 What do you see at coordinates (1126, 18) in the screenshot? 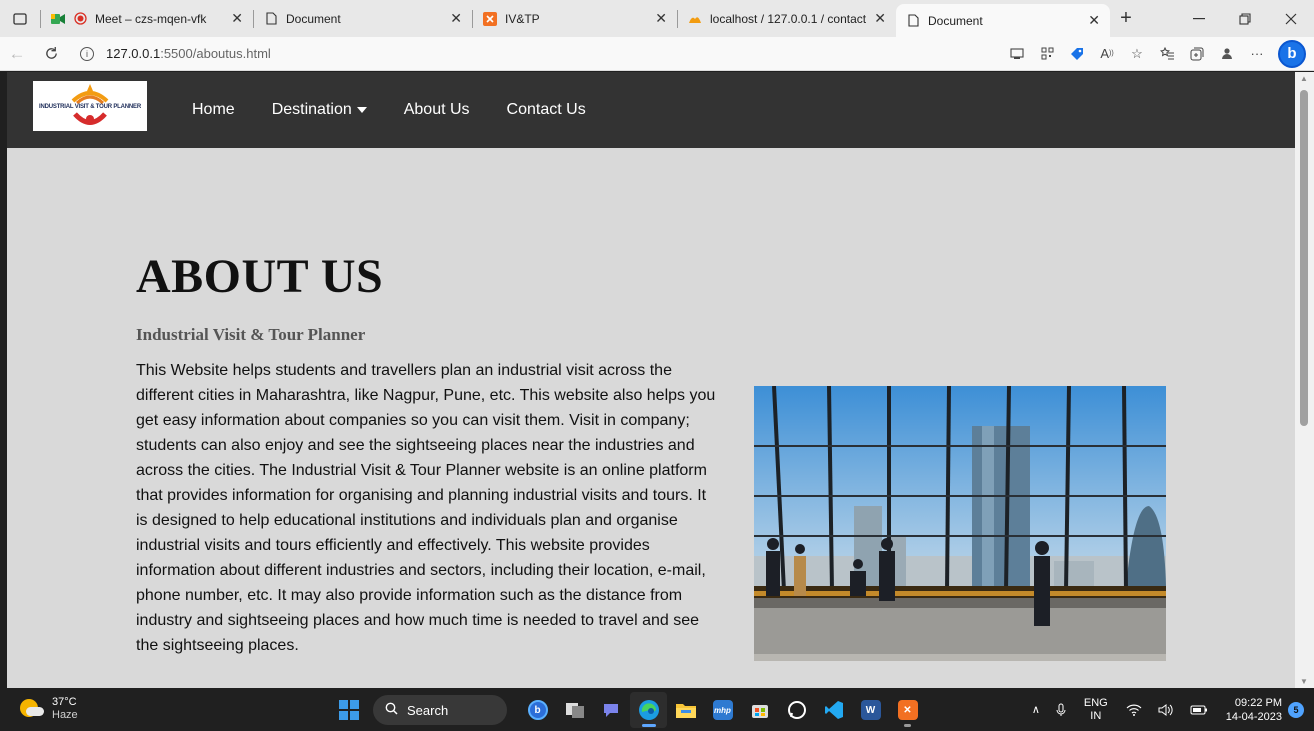
I see `new-tab-button: +` at bounding box center [1126, 18].